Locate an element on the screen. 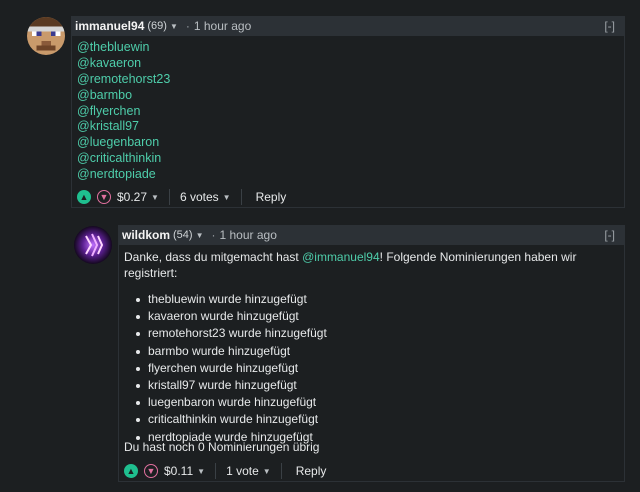 The height and width of the screenshot is (492, 640). list-item: flyerchen wurde hinzugefügt is located at coordinates (374, 368).